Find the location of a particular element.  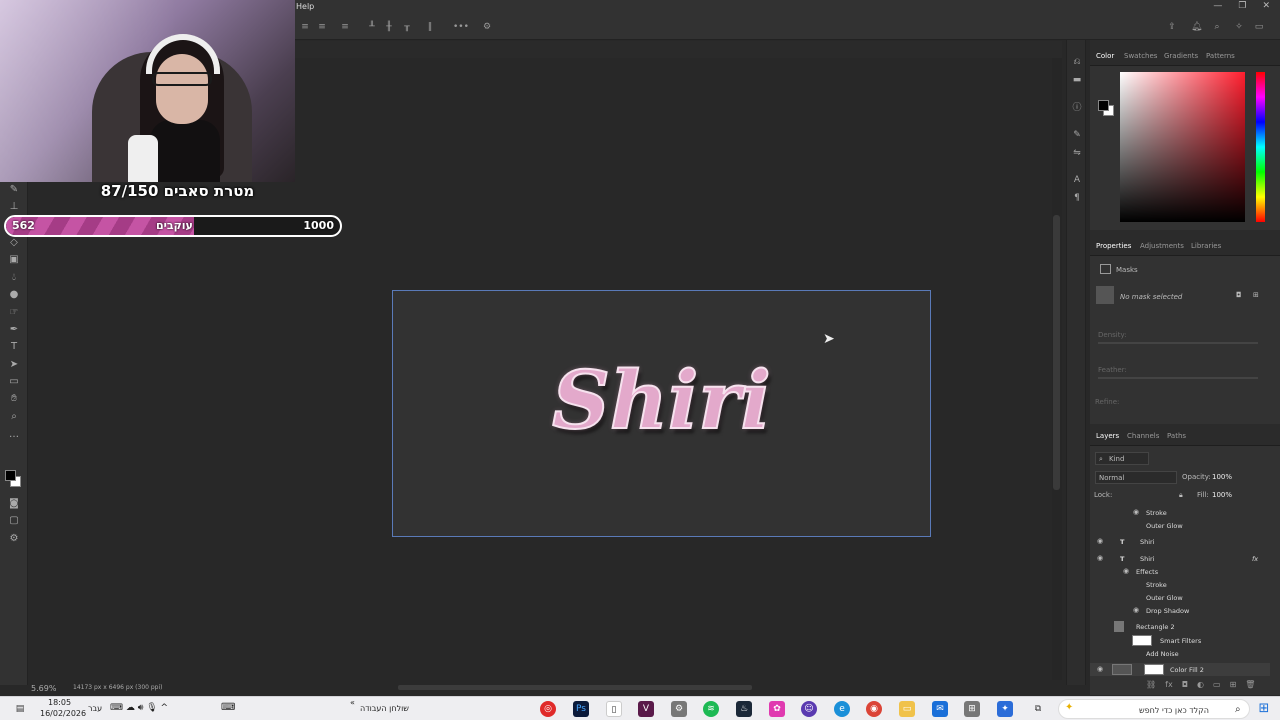

clock-time: 18:05 is located at coordinates (59, 702).